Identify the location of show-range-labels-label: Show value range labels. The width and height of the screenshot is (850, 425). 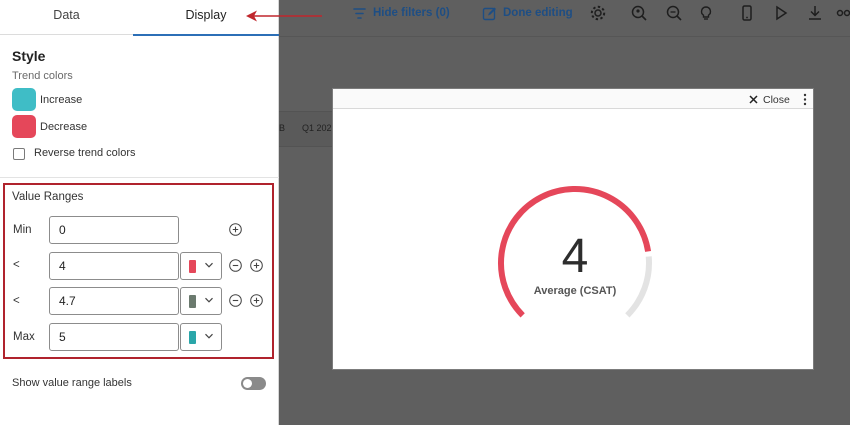
(72, 383).